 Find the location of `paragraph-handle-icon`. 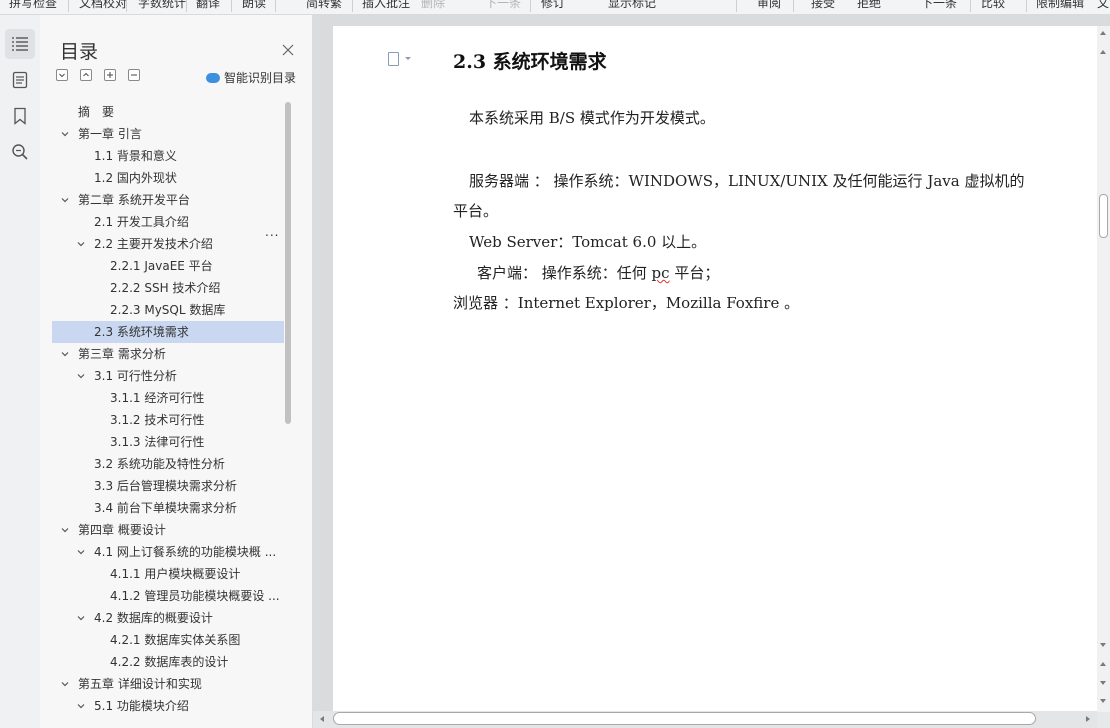

paragraph-handle-icon is located at coordinates (393, 59).